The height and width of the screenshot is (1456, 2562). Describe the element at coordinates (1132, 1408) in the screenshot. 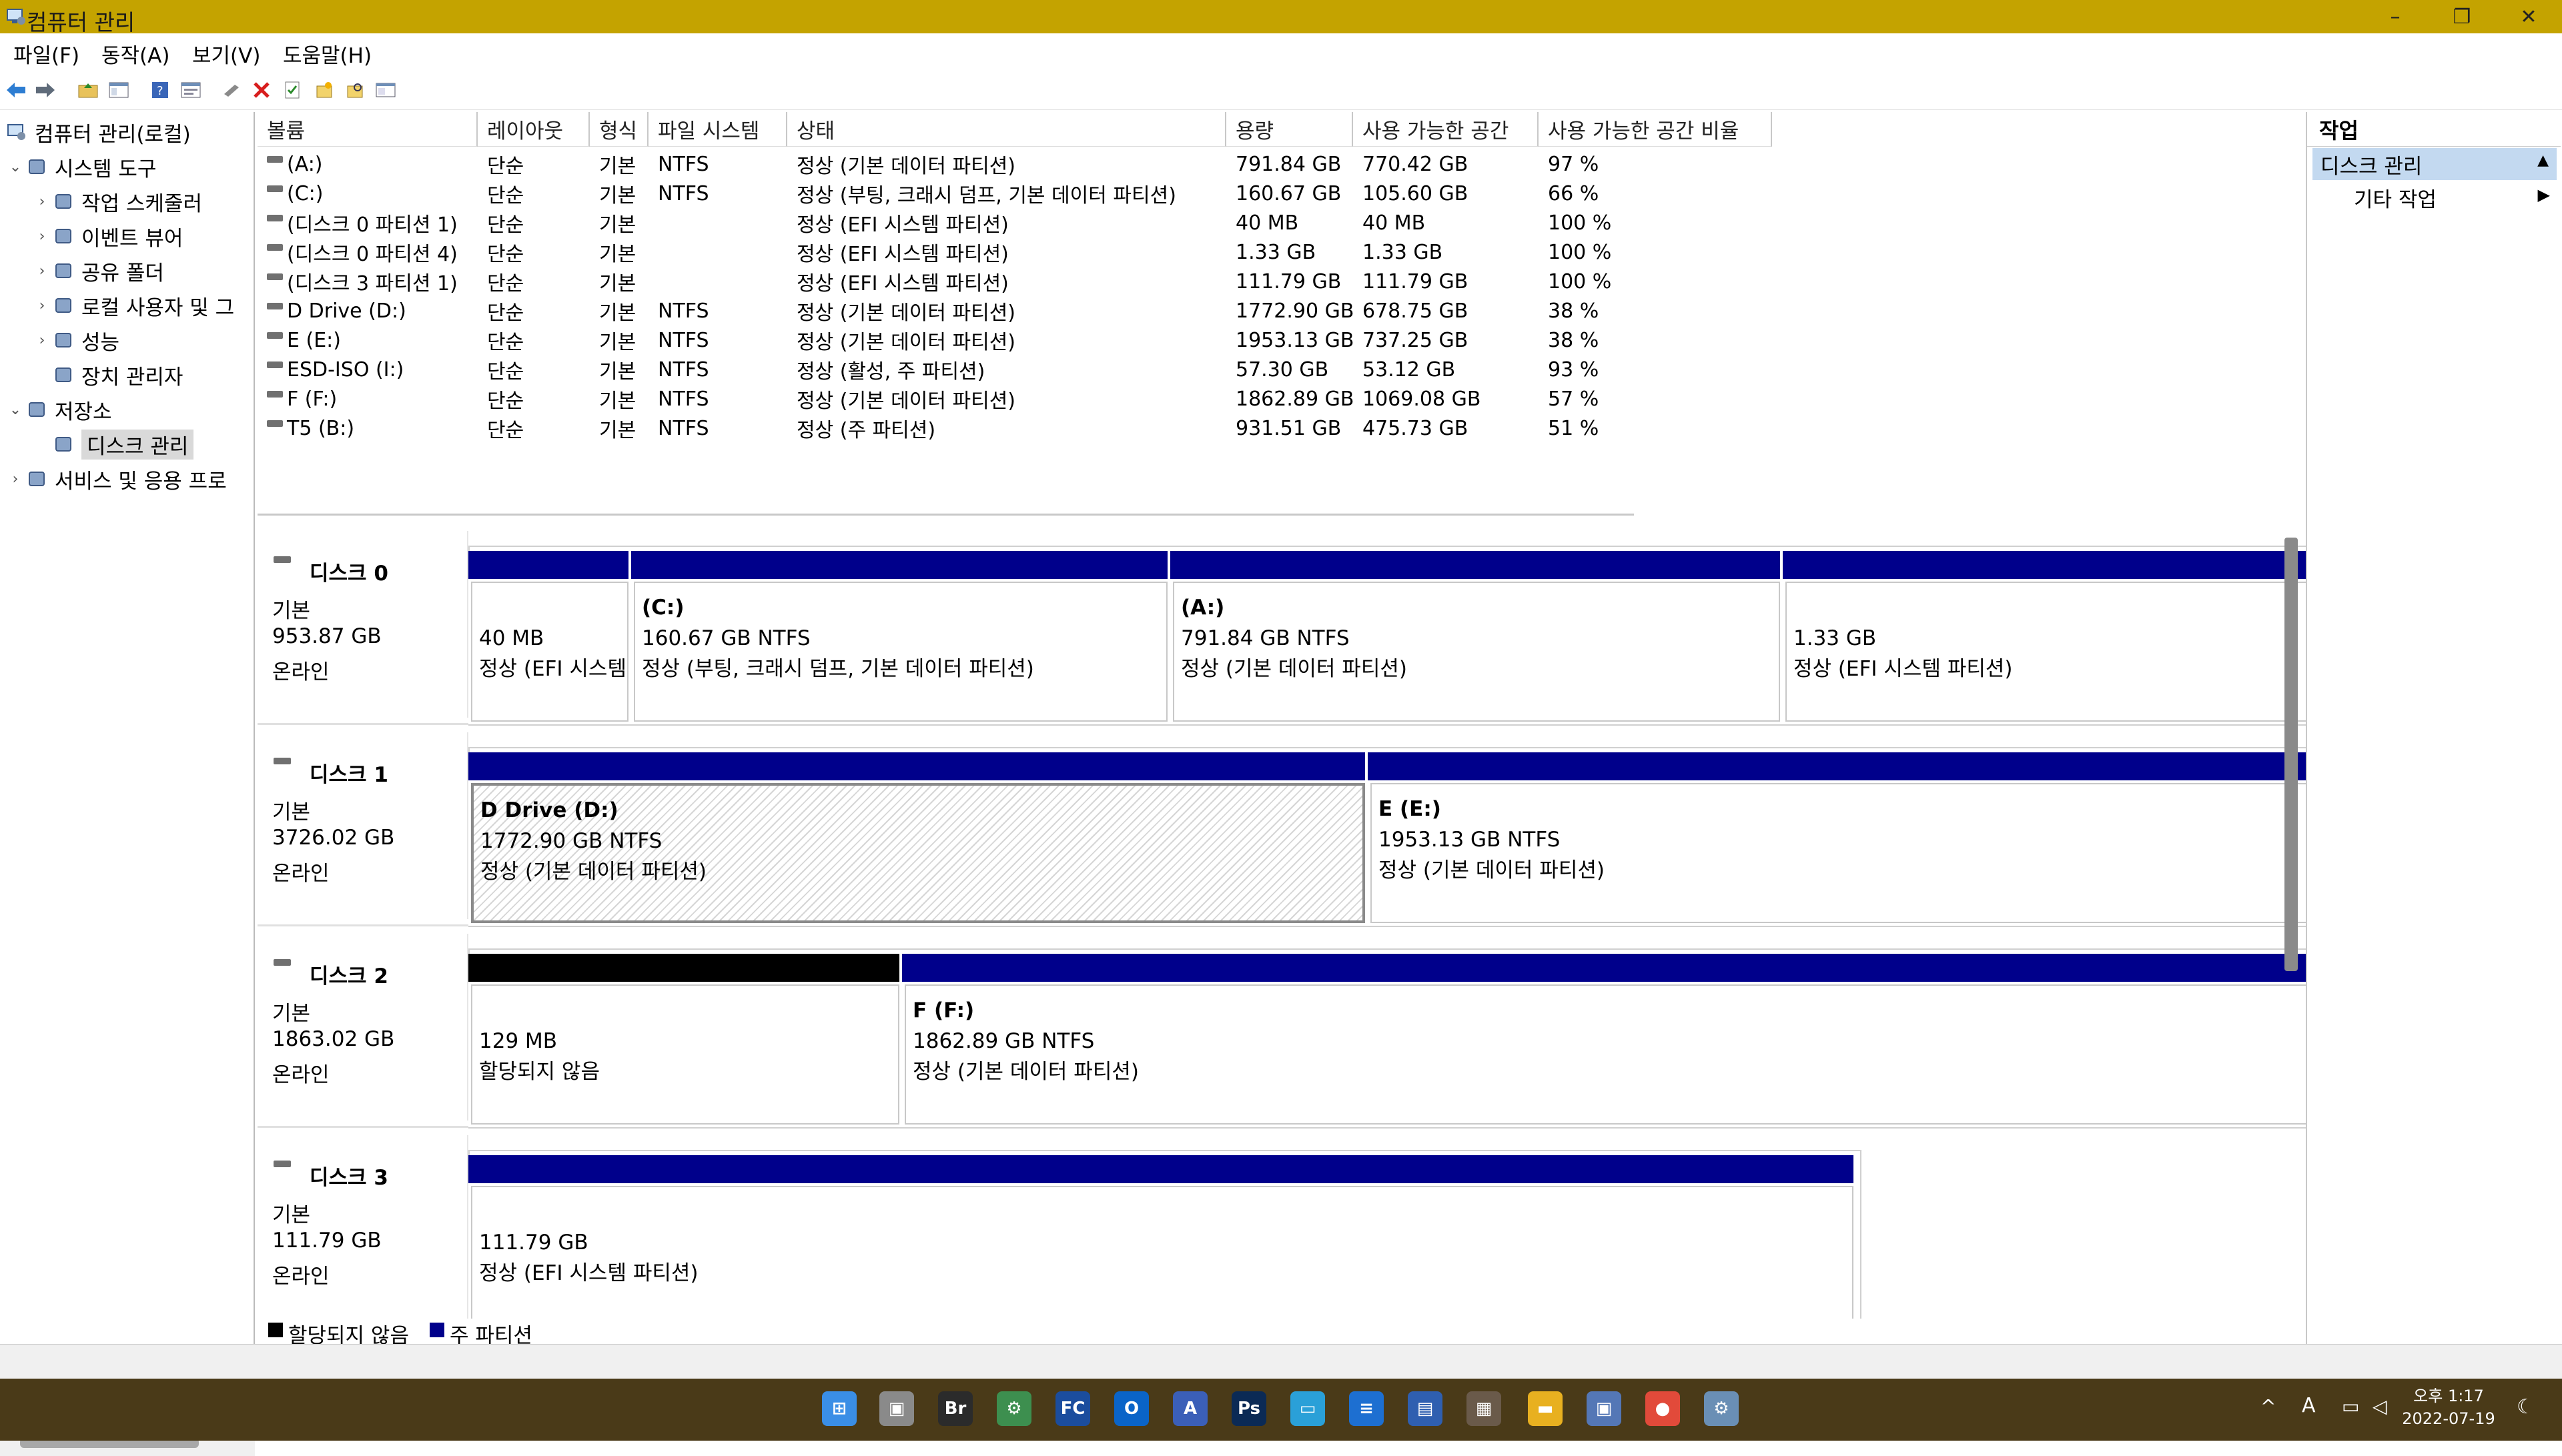

I see `outlook-icon: O` at that location.